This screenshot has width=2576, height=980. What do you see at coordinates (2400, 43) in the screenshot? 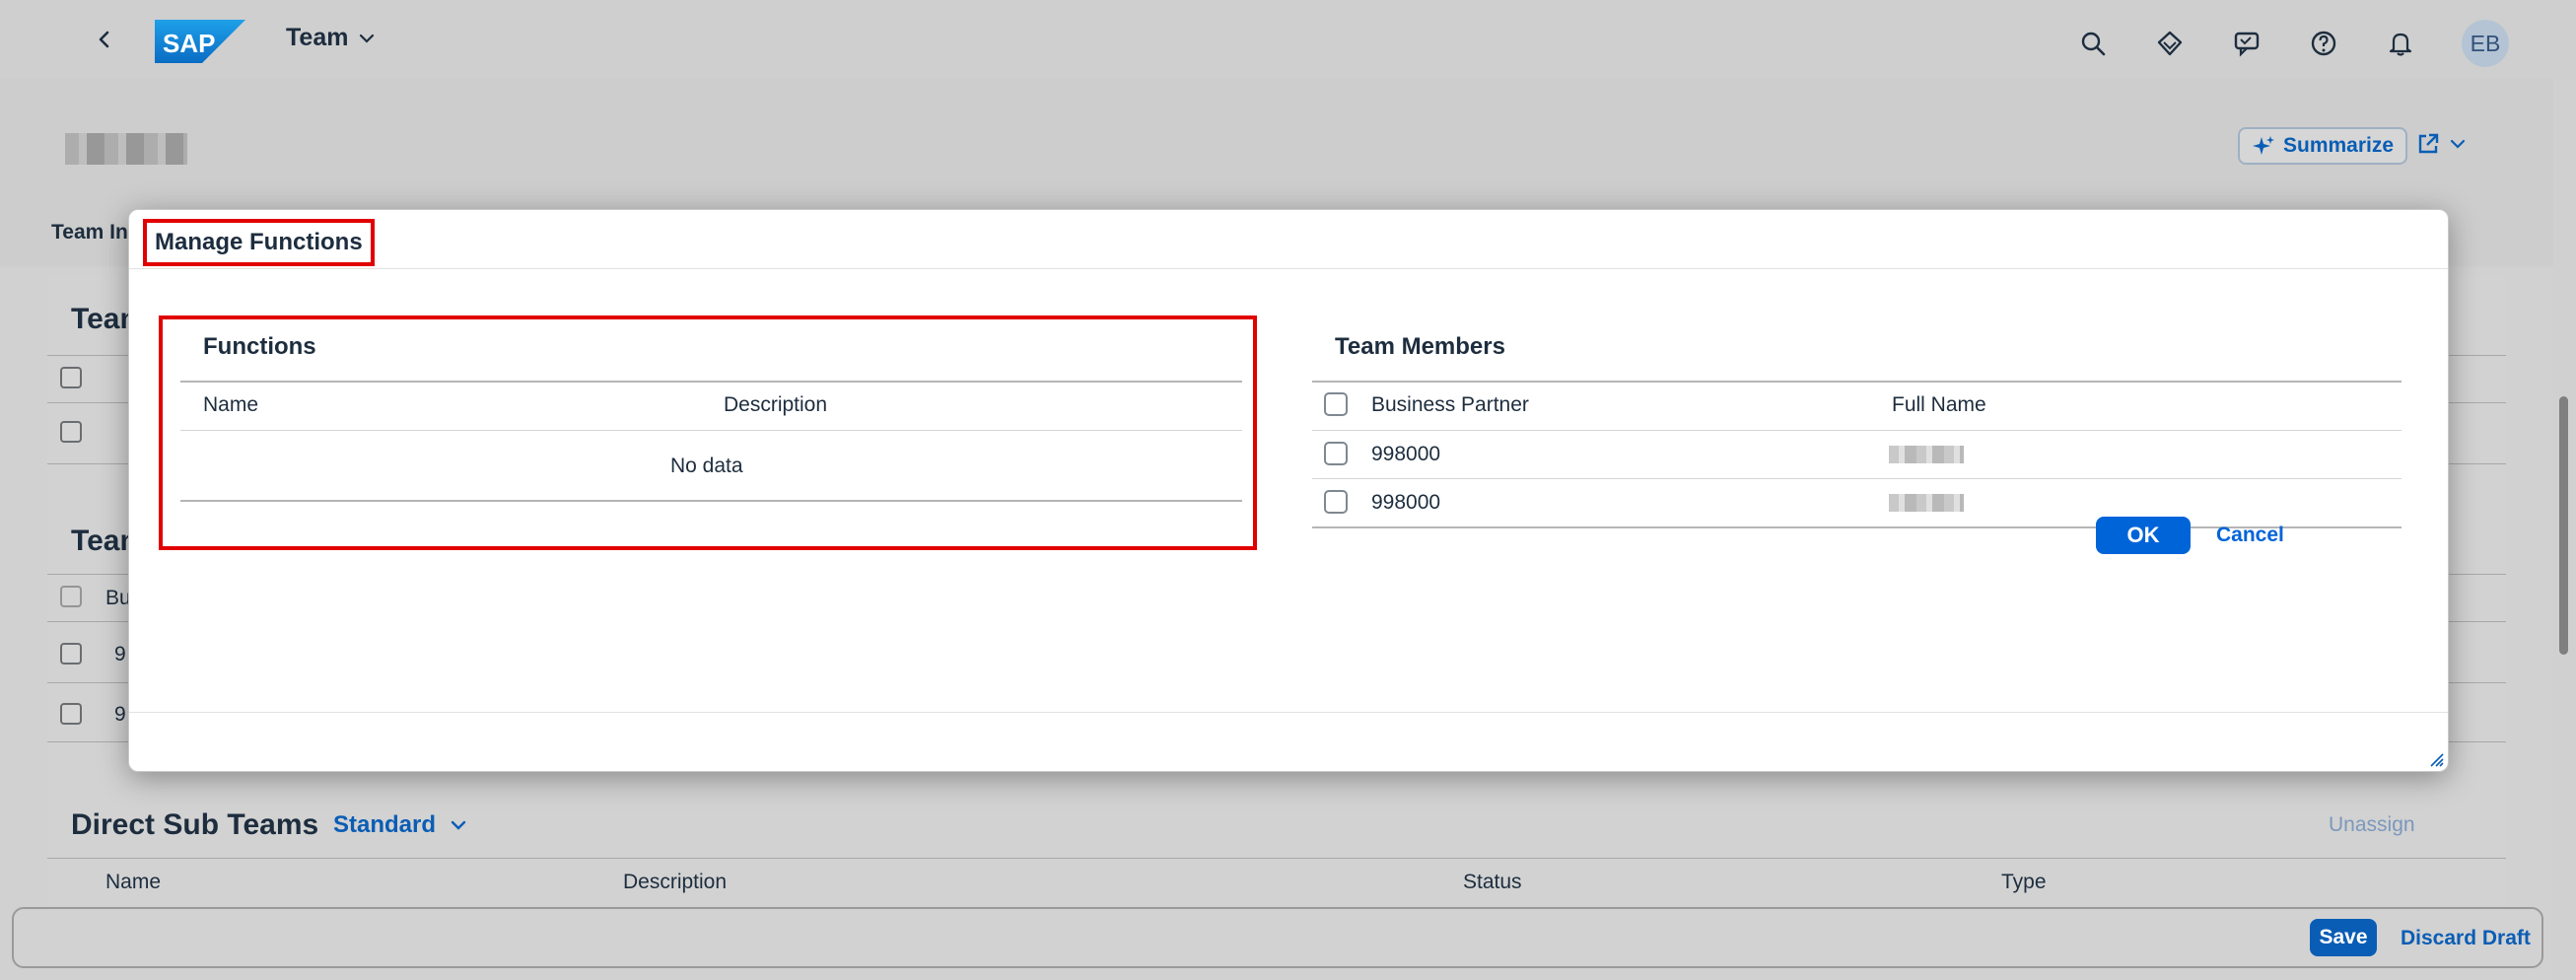
I see `bell-icon` at bounding box center [2400, 43].